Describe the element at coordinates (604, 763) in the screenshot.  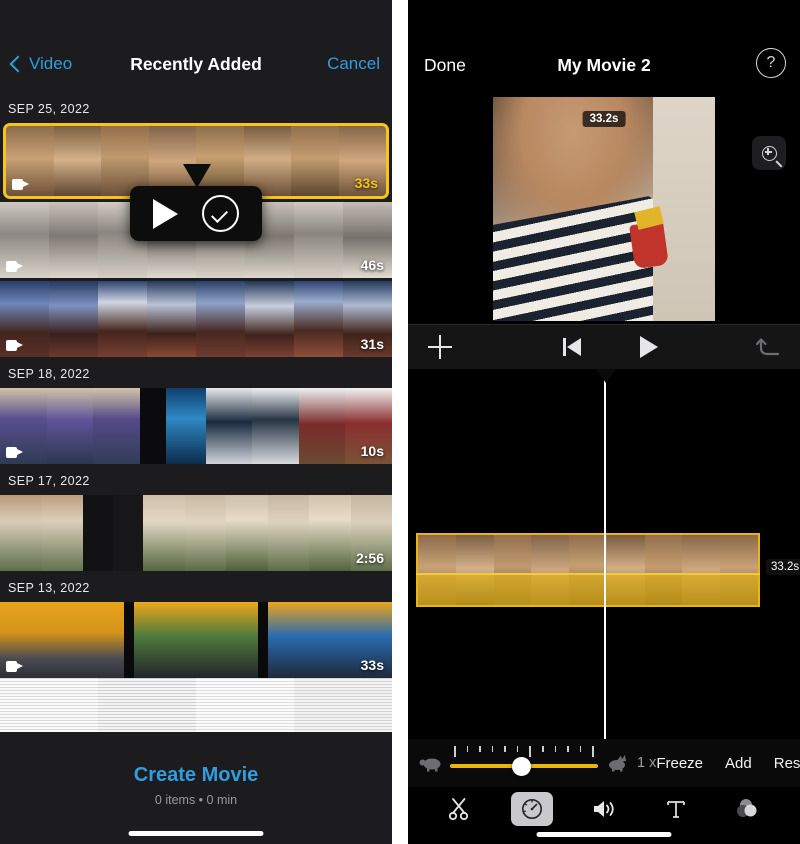
I see `speed-control-bar: 1 x Freeze Add Reset` at that location.